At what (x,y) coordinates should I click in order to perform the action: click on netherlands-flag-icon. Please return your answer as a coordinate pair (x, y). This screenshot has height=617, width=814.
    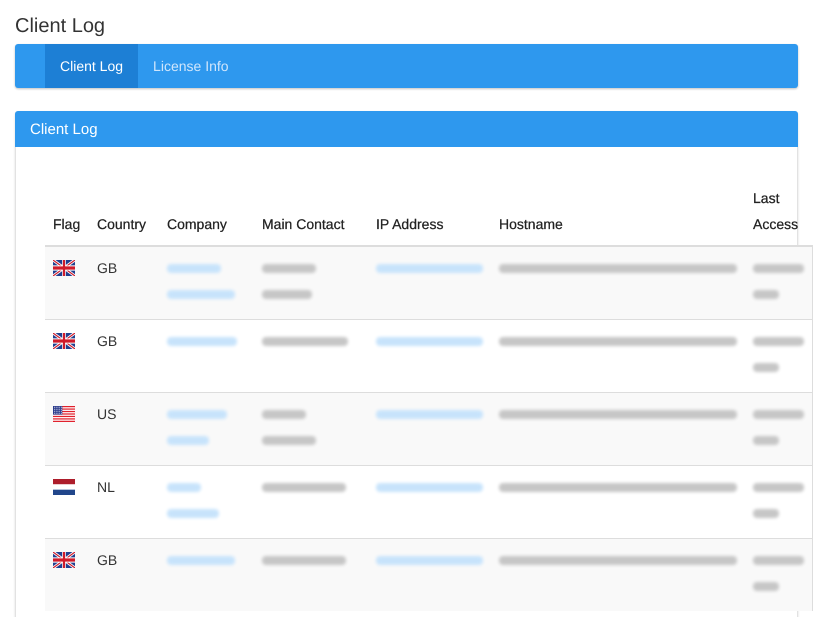
    Looking at the image, I should click on (64, 487).